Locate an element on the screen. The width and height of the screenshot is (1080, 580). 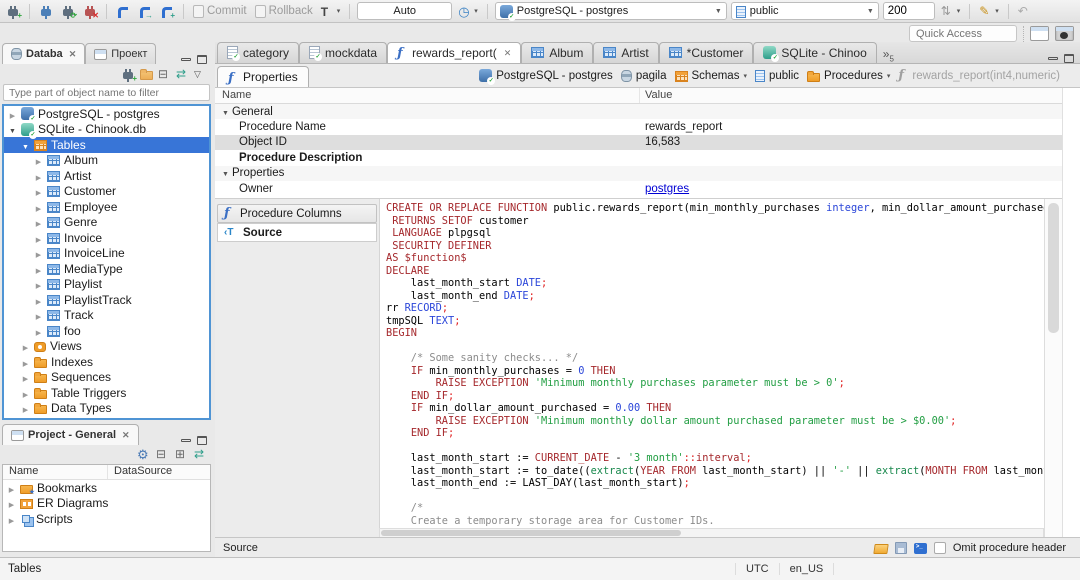
column-header-datasource: DataSource is located at coordinates (140, 472).